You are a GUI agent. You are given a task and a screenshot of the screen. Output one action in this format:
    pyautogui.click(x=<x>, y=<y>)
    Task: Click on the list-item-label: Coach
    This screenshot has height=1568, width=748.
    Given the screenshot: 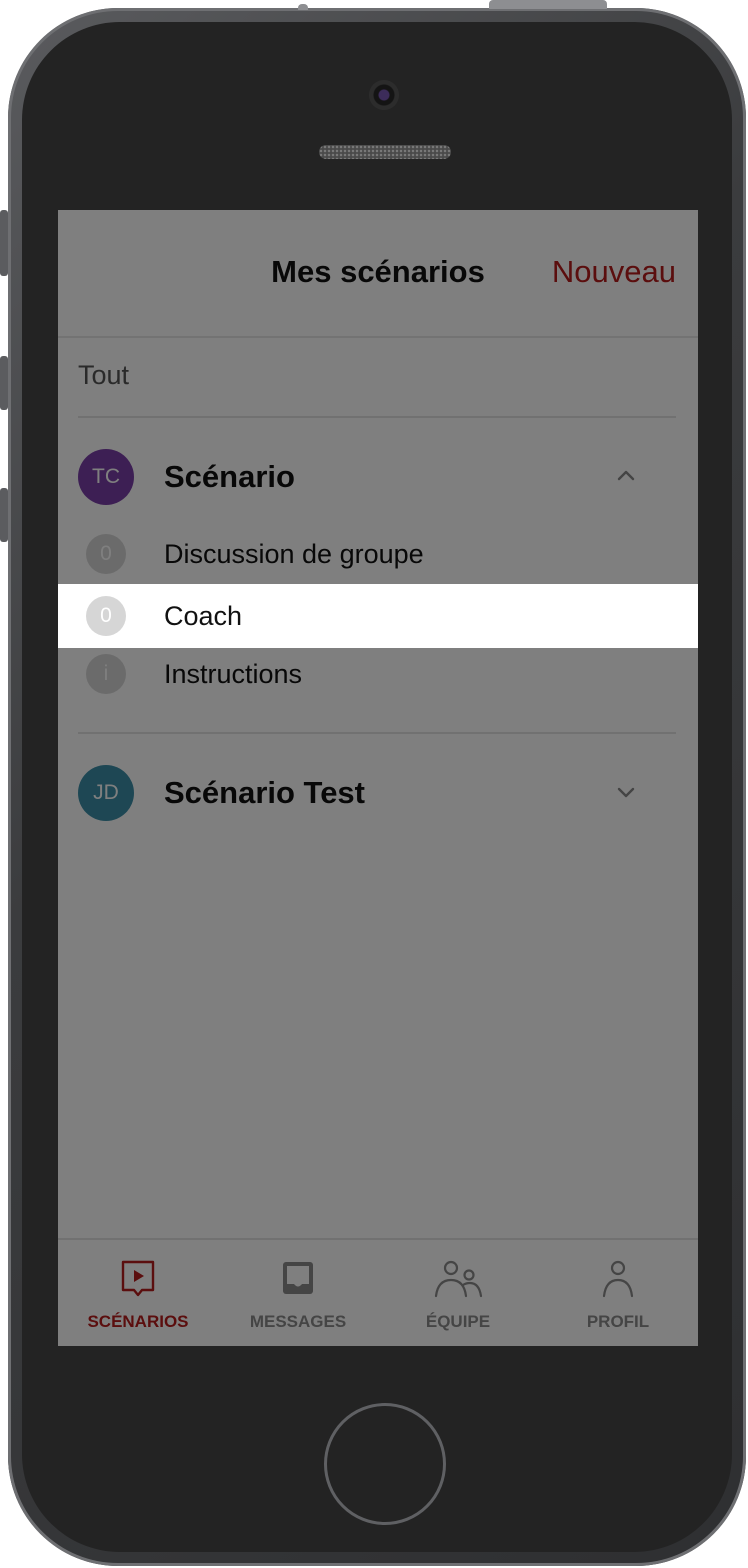 What is the action you would take?
    pyautogui.click(x=203, y=616)
    